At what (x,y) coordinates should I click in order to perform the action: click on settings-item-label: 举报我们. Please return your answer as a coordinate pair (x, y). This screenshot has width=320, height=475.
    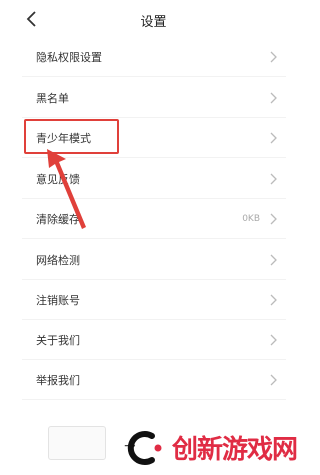
    Looking at the image, I should click on (58, 380).